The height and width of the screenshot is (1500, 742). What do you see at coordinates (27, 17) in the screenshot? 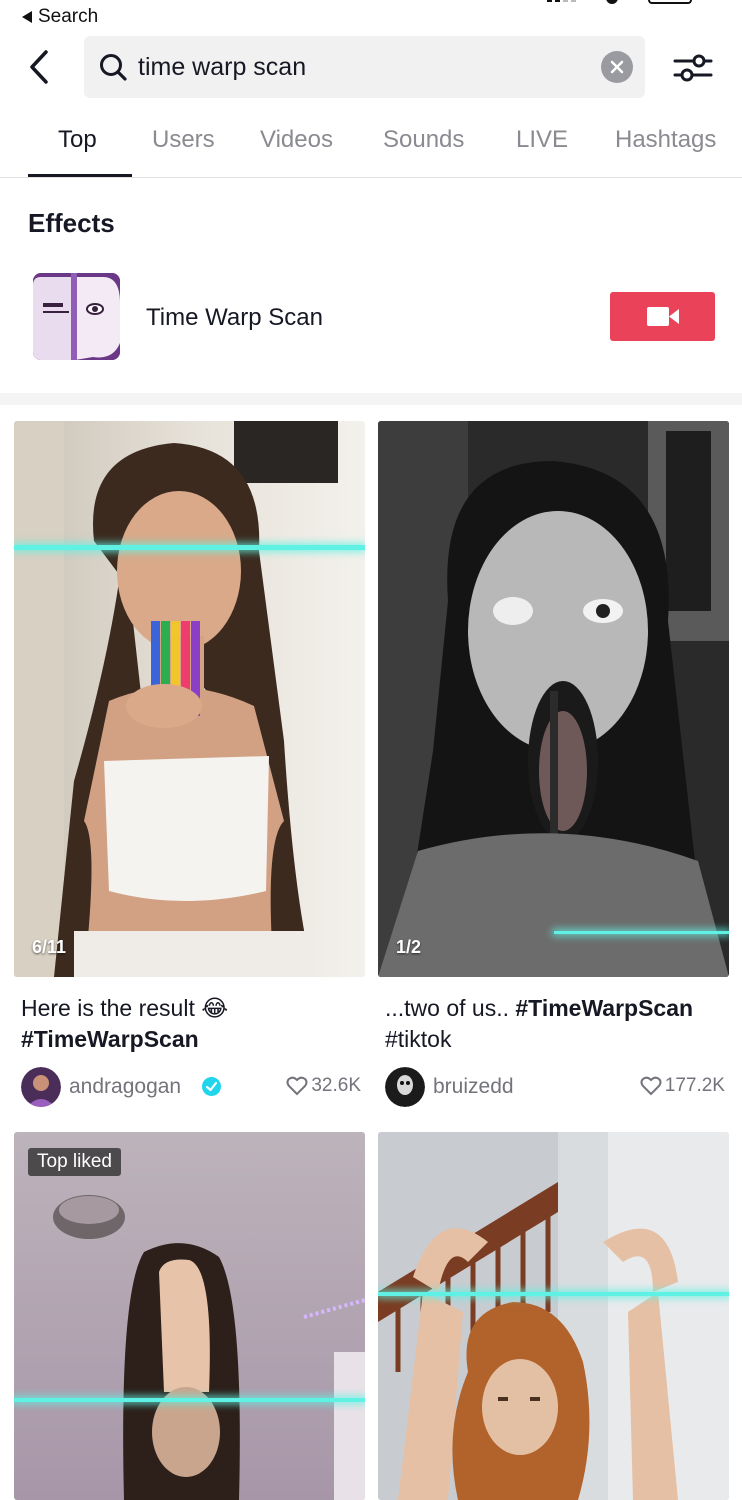
I see `back-triangle-icon` at bounding box center [27, 17].